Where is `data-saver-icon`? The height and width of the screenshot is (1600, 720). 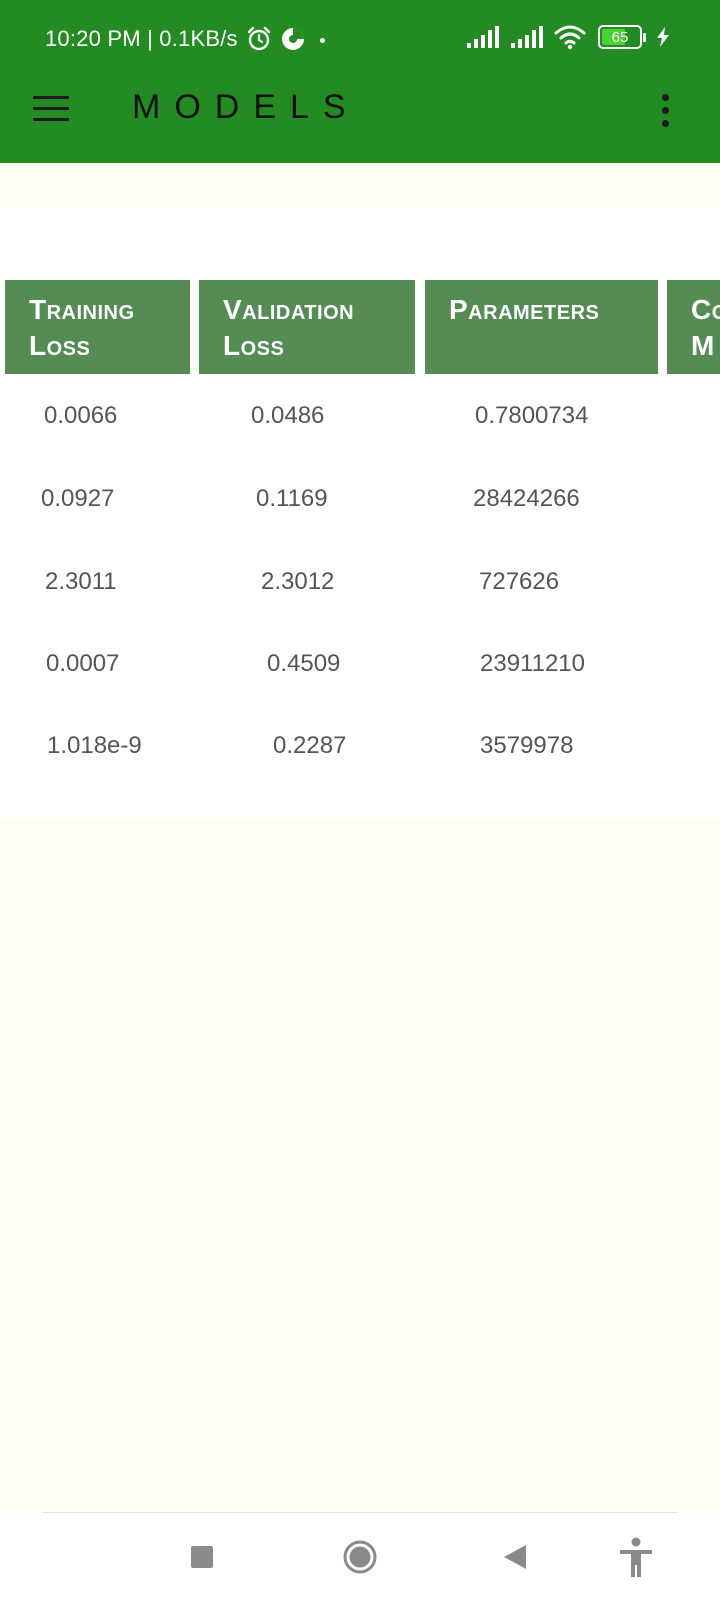
data-saver-icon is located at coordinates (292, 39).